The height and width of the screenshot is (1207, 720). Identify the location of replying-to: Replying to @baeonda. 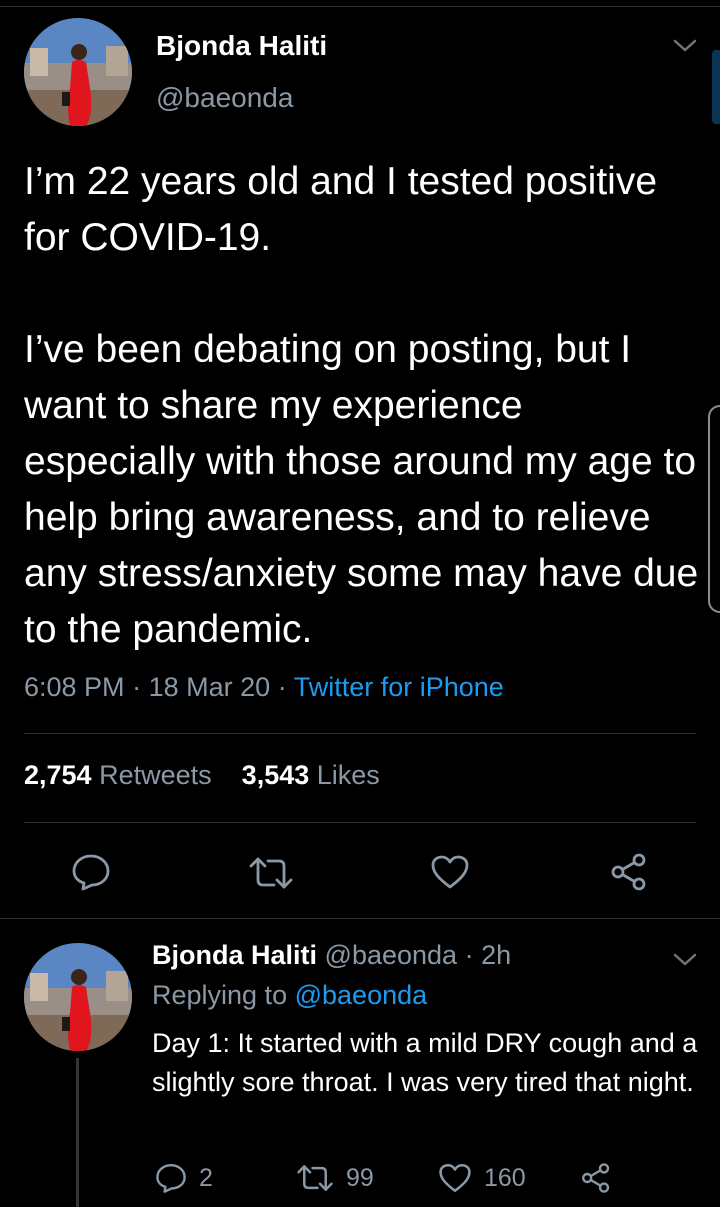
(289, 995).